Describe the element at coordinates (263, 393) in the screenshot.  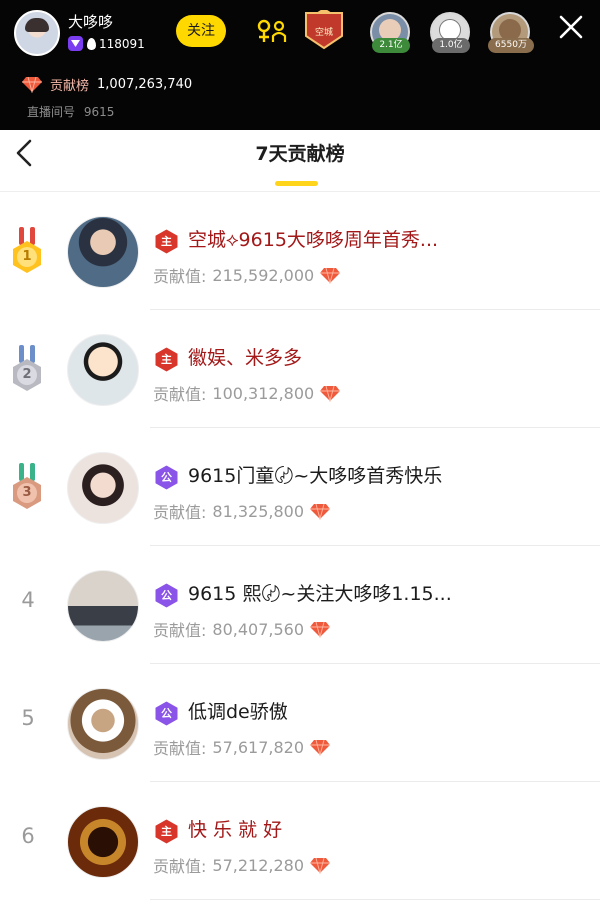
I see `contribution-number: 100,312,800` at that location.